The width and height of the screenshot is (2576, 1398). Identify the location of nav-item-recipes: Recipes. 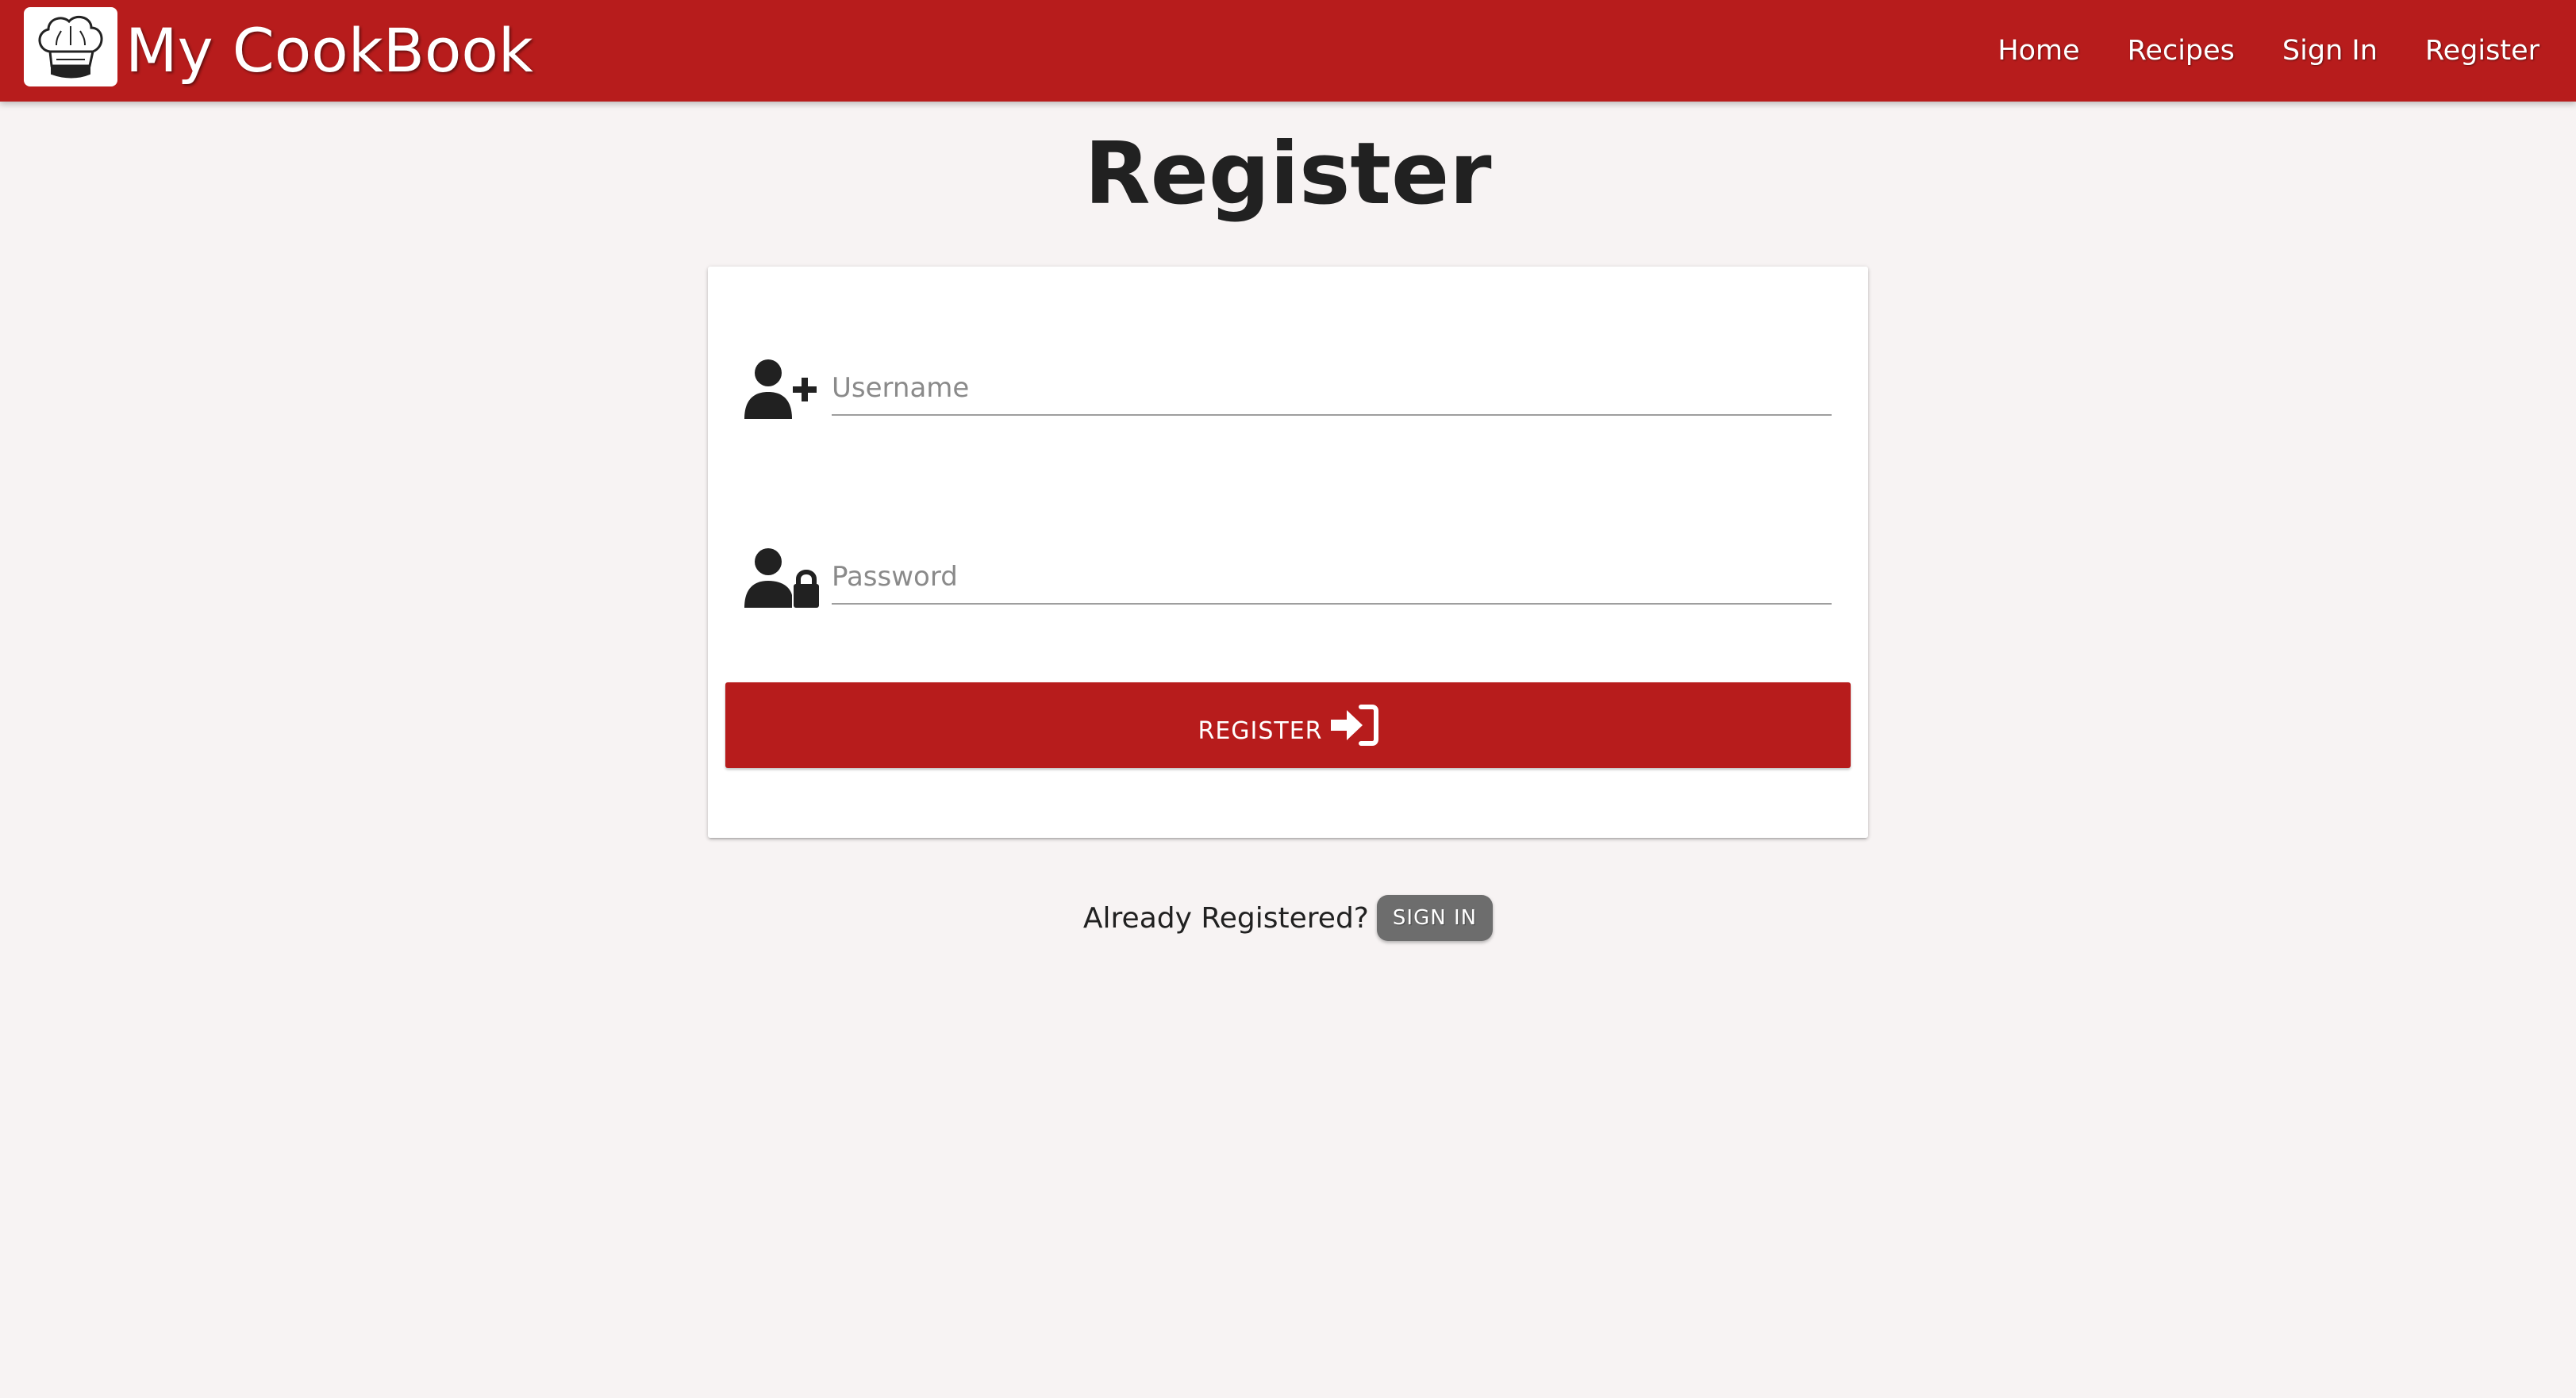
(2181, 51).